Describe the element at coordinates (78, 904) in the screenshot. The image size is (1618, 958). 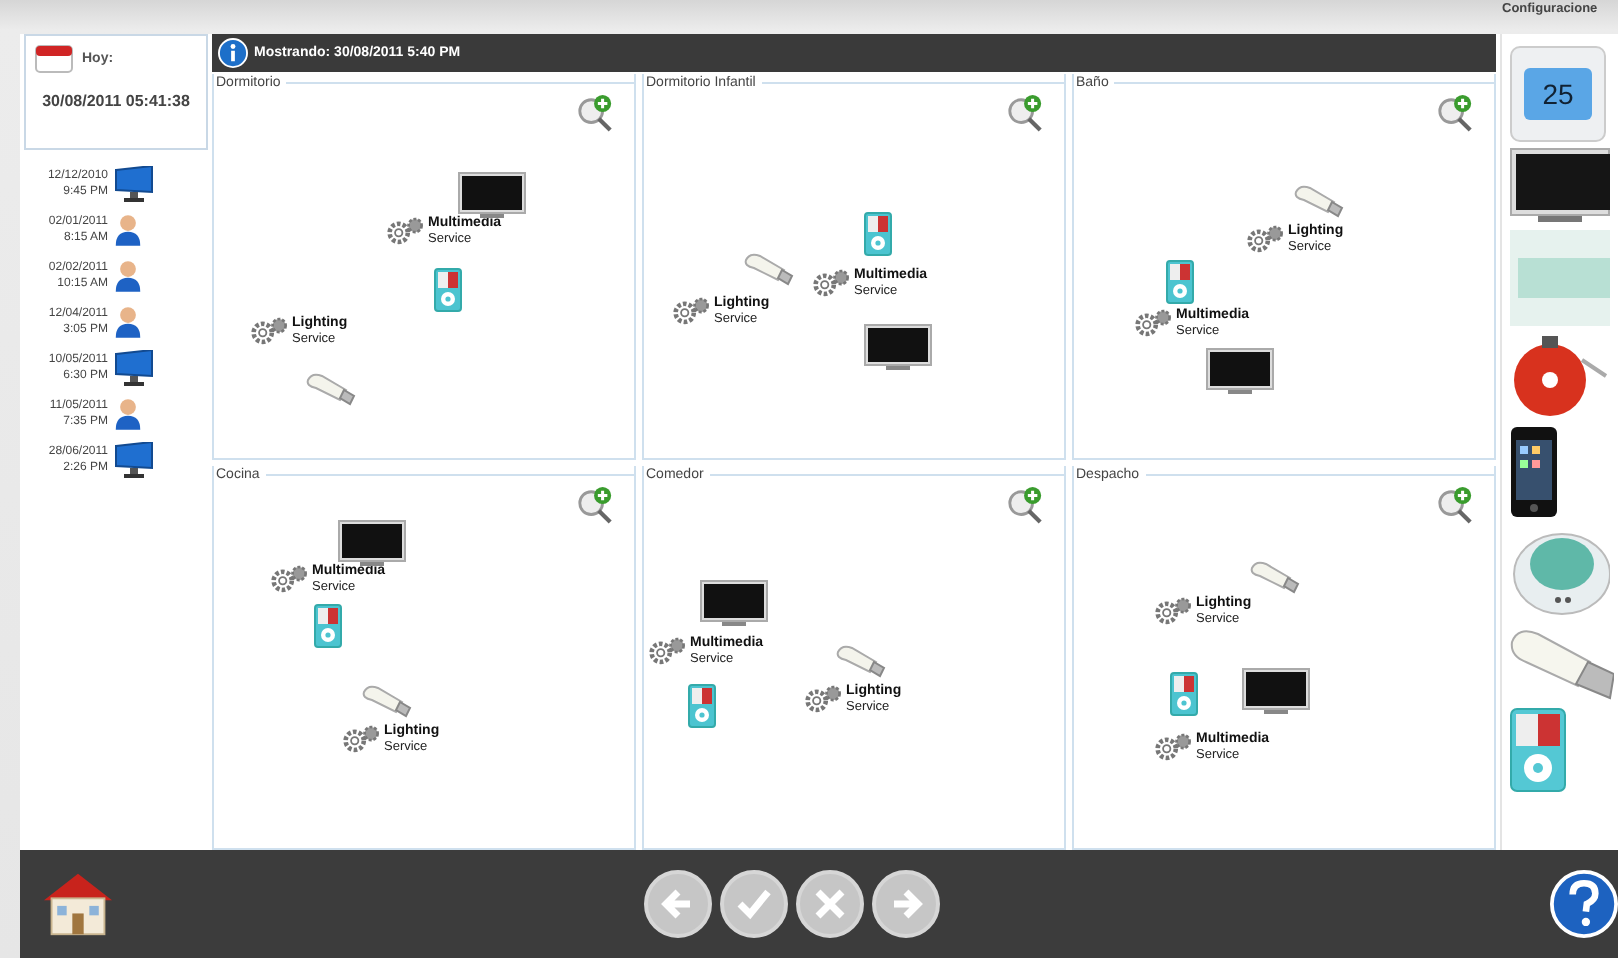
I see `house-icon` at that location.